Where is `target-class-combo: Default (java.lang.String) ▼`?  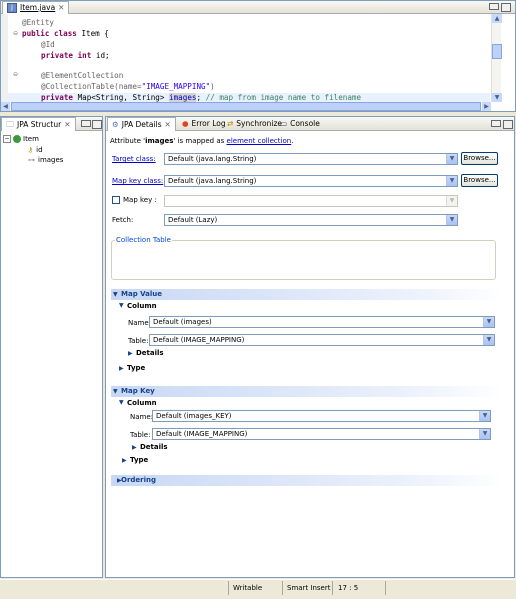
target-class-combo: Default (java.lang.String) ▼ is located at coordinates (311, 159).